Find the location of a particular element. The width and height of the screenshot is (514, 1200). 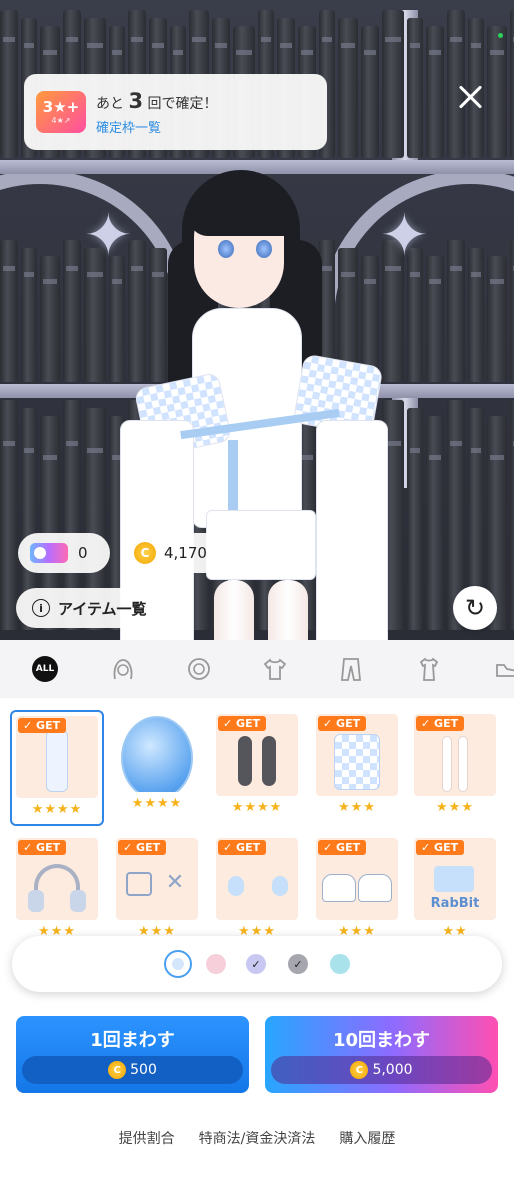

rank-badge-main: 3★+ is located at coordinates (61, 106).